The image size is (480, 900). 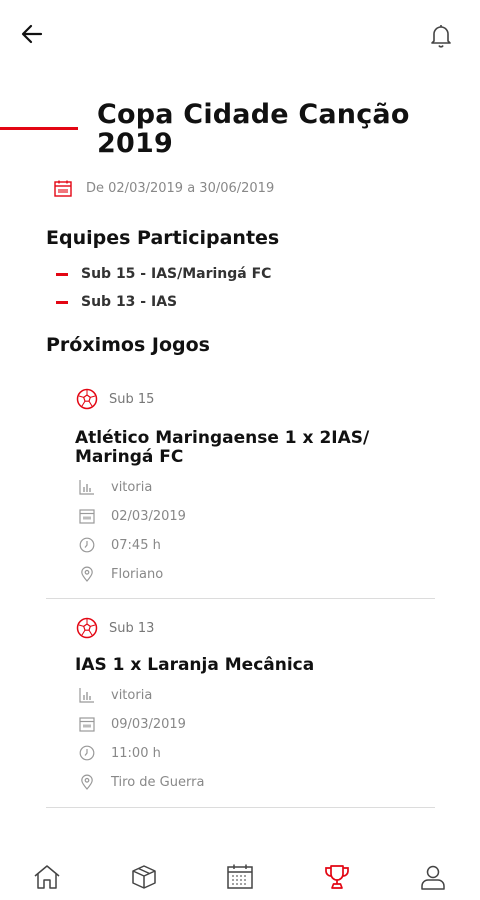 What do you see at coordinates (132, 628) in the screenshot?
I see `game-category: Sub 13` at bounding box center [132, 628].